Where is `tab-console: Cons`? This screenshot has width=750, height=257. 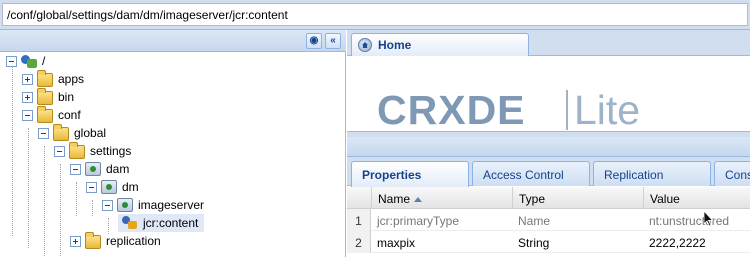
tab-console: Cons is located at coordinates (732, 173).